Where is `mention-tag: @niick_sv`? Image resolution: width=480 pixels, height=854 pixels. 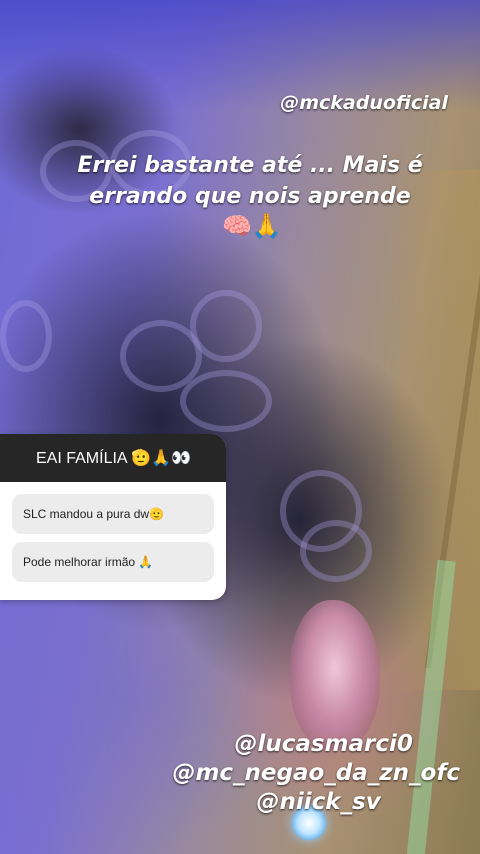
mention-tag: @niick_sv is located at coordinates (316, 802).